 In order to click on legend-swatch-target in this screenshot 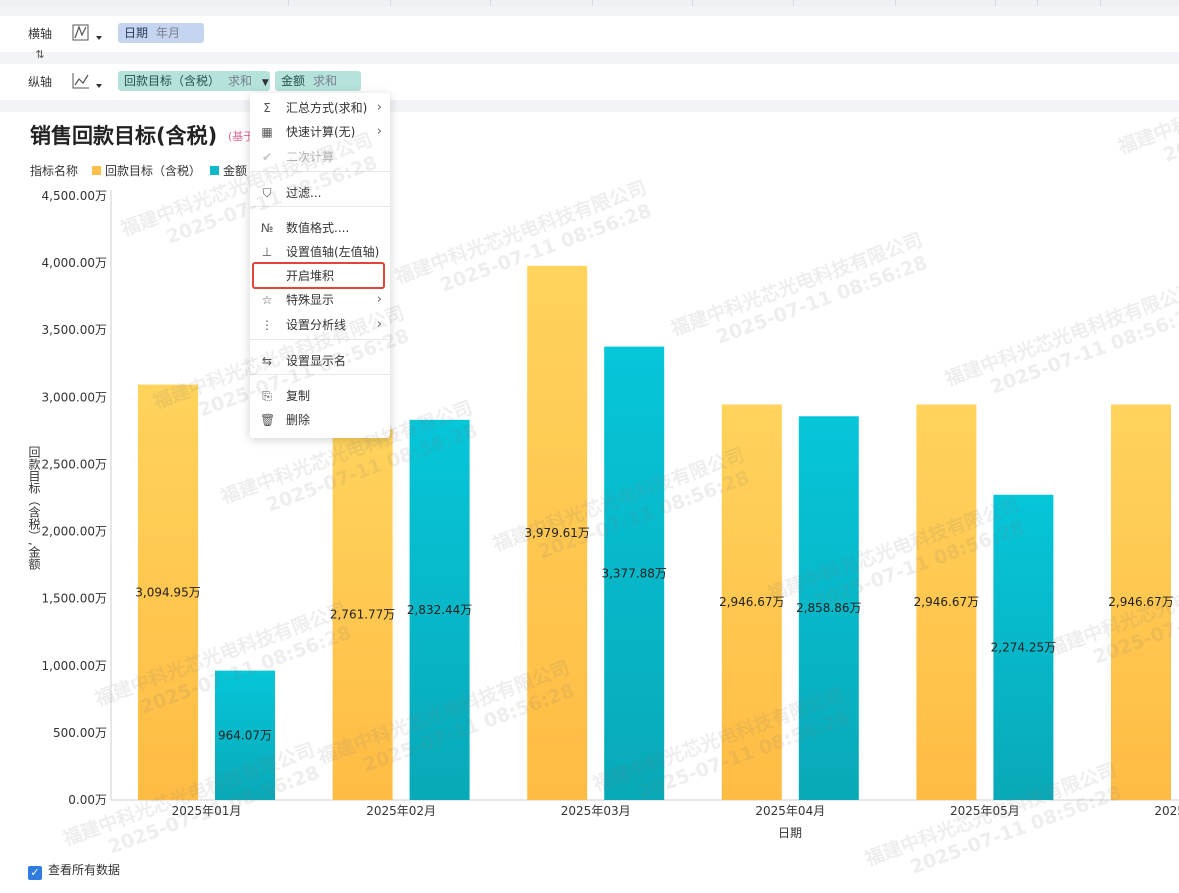, I will do `click(96, 170)`.